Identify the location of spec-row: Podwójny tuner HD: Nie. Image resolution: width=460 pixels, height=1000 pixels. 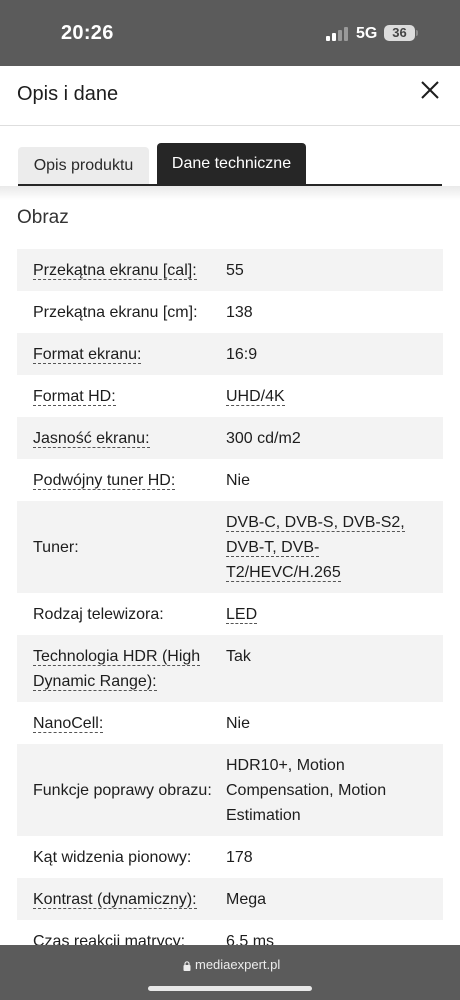
(230, 480).